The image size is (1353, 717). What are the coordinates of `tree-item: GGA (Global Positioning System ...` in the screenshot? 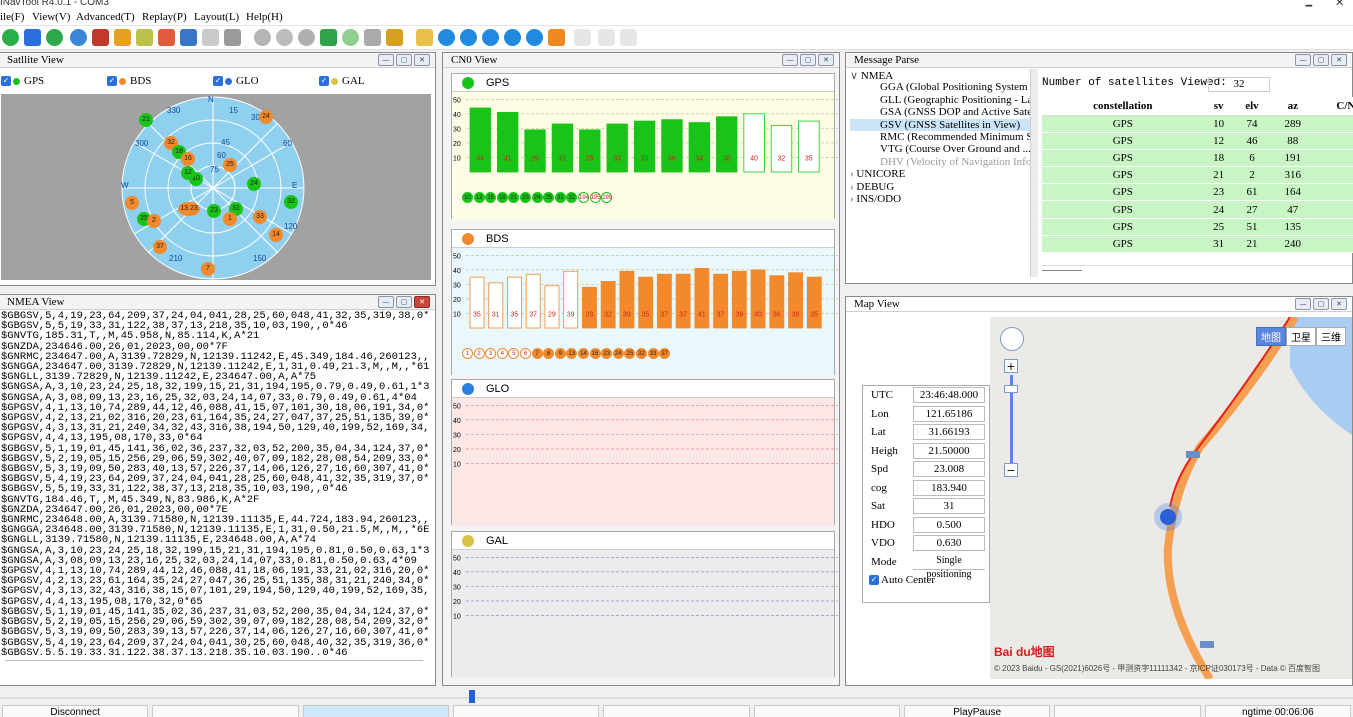 It's located at (940, 87).